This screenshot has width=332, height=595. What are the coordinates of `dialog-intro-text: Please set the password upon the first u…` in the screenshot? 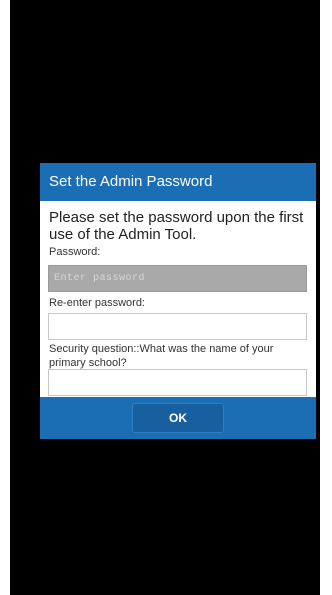 It's located at (176, 226).